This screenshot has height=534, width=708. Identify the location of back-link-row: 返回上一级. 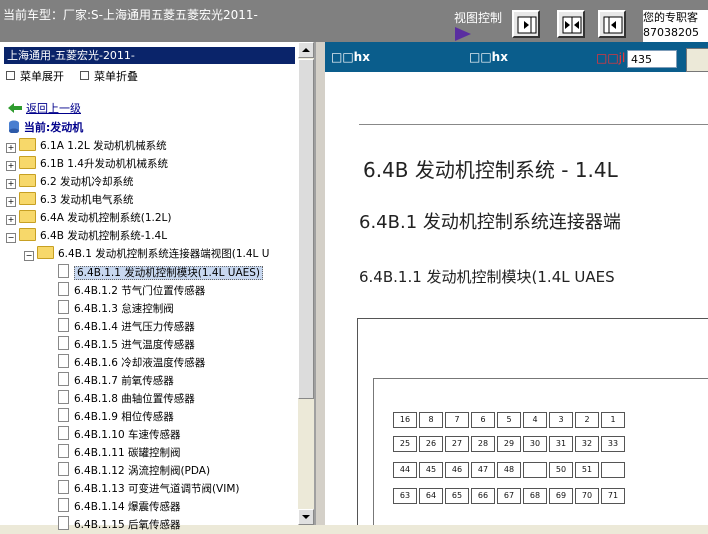
(44, 108).